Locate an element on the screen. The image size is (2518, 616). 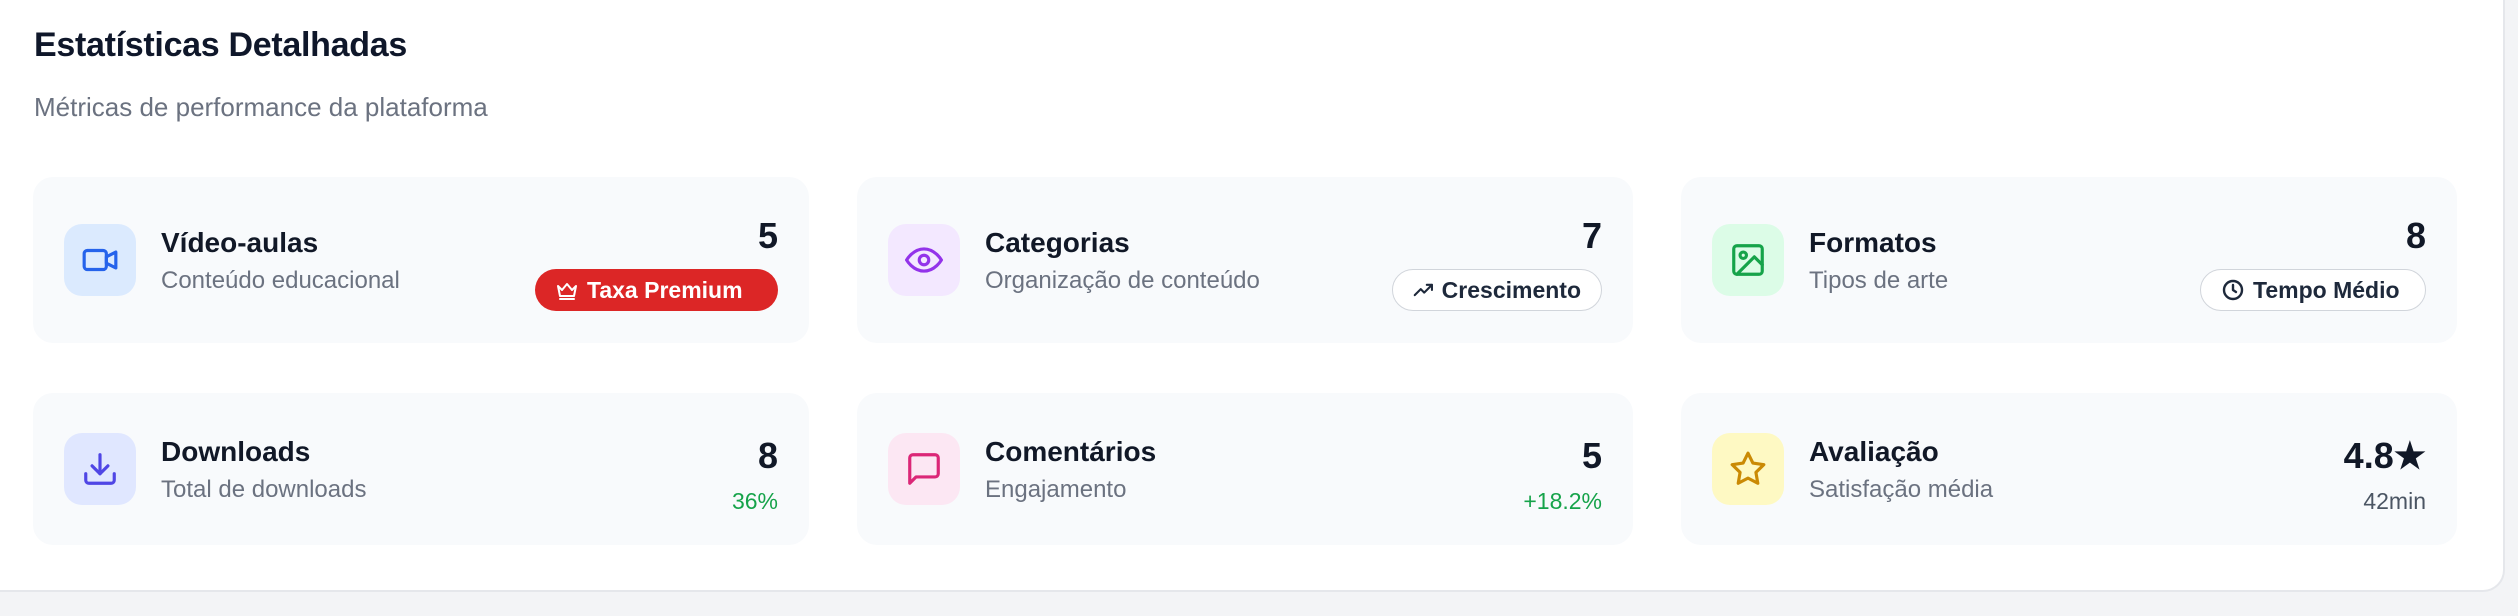
card-description: Total de downloads is located at coordinates (264, 489).